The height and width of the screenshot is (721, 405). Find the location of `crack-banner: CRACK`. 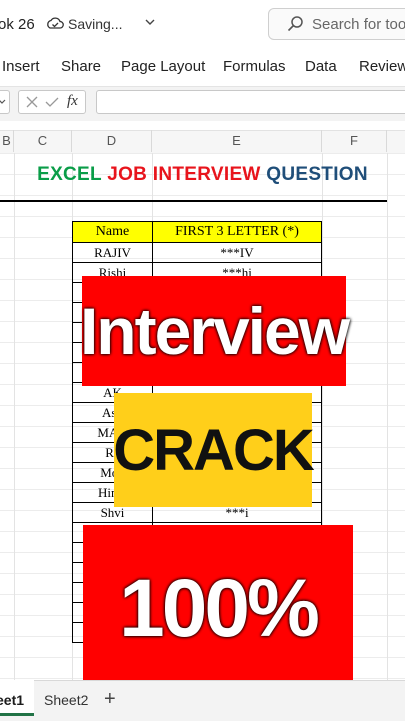

crack-banner: CRACK is located at coordinates (214, 450).